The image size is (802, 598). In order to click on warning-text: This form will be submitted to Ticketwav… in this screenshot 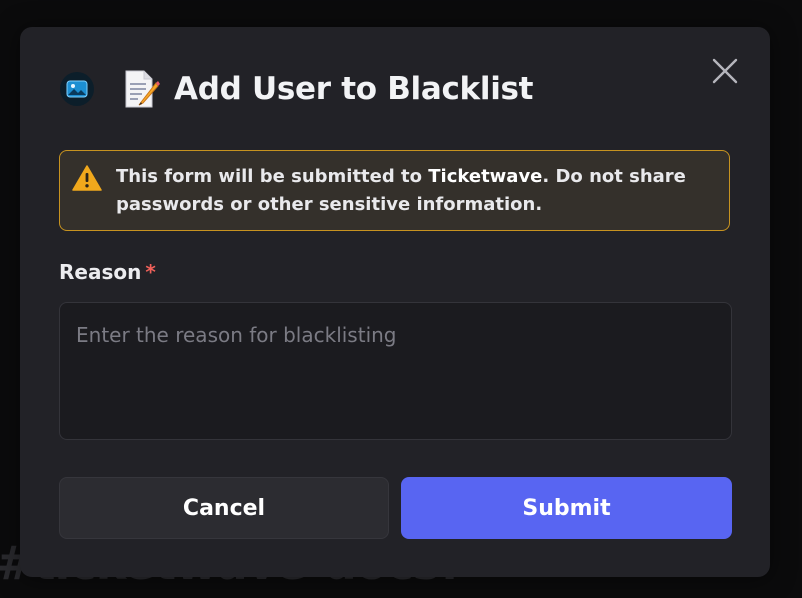, I will do `click(416, 191)`.